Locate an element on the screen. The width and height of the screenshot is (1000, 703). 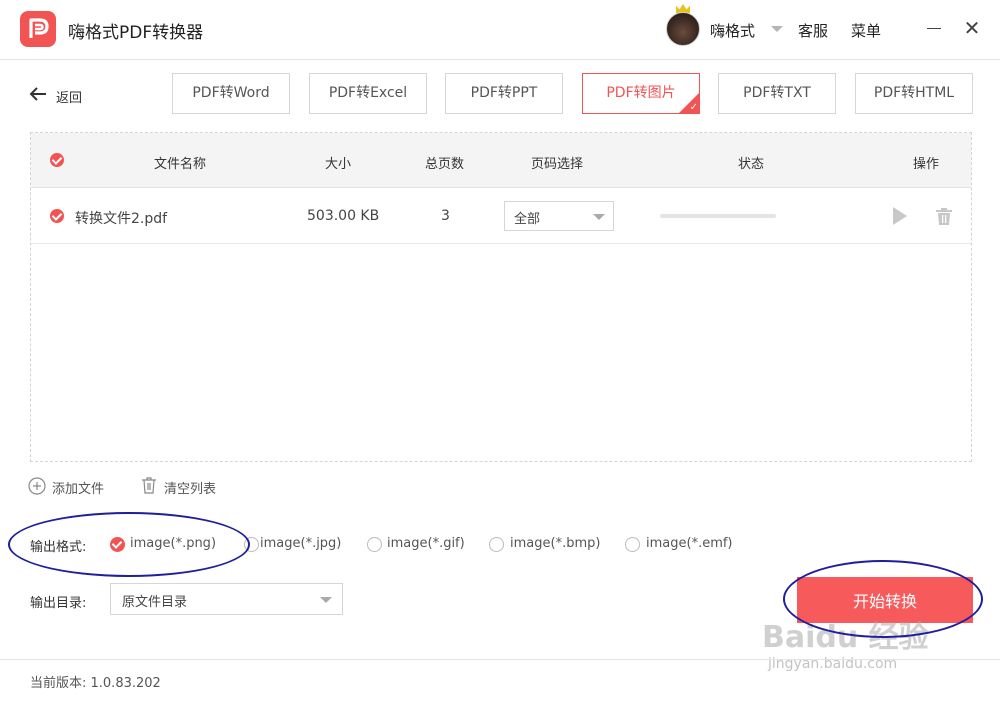
tab-label: PDF转HTML is located at coordinates (914, 93).